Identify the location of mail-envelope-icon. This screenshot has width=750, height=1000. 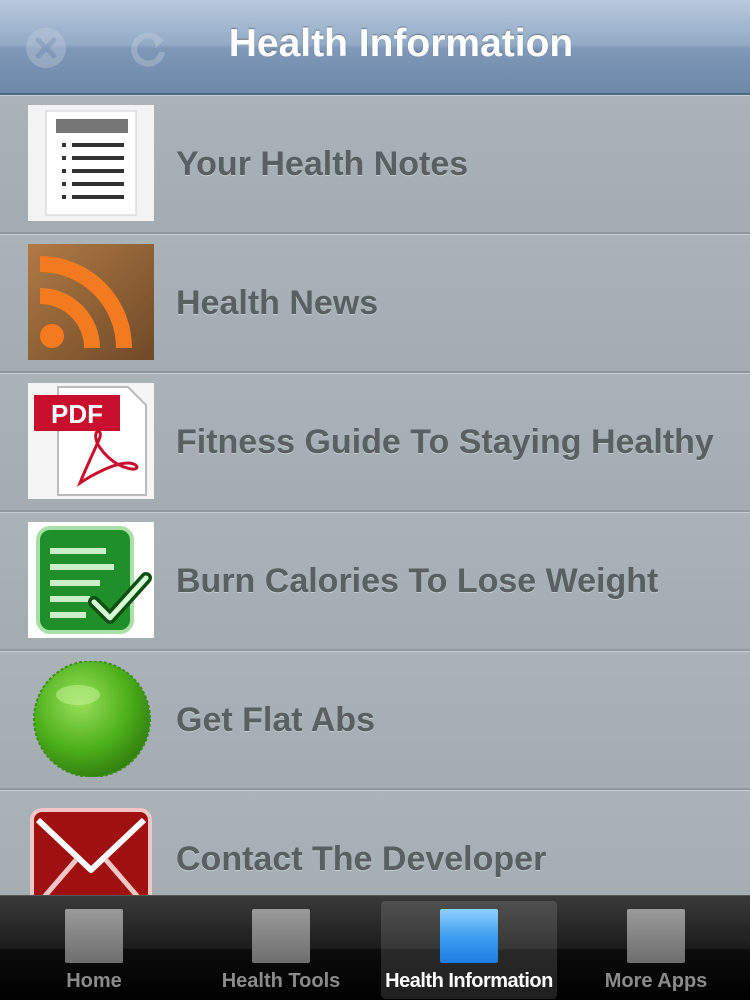
(91, 851).